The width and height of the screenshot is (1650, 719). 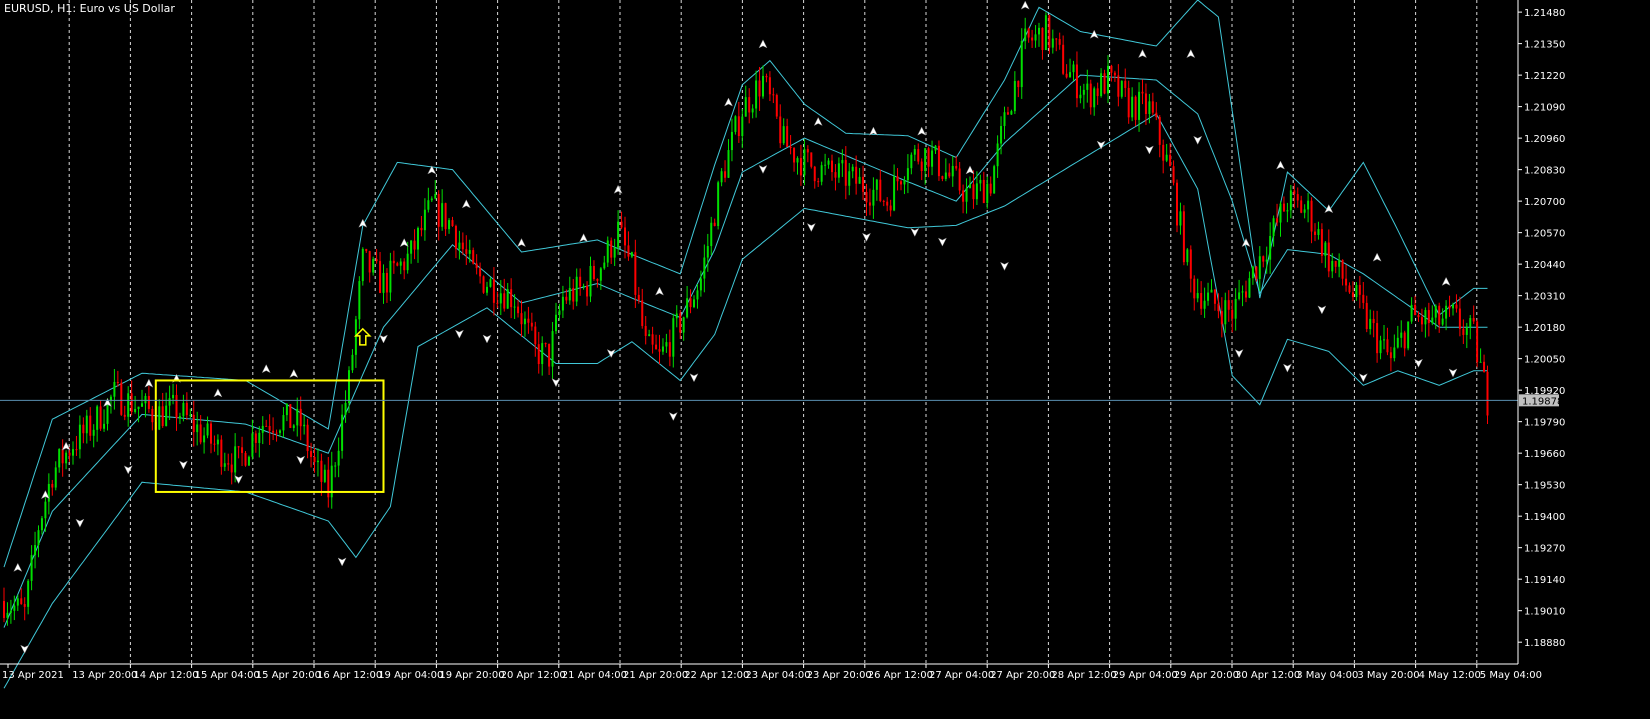 What do you see at coordinates (227, 675) in the screenshot?
I see `x-tick-label: 15 Apr 04:00` at bounding box center [227, 675].